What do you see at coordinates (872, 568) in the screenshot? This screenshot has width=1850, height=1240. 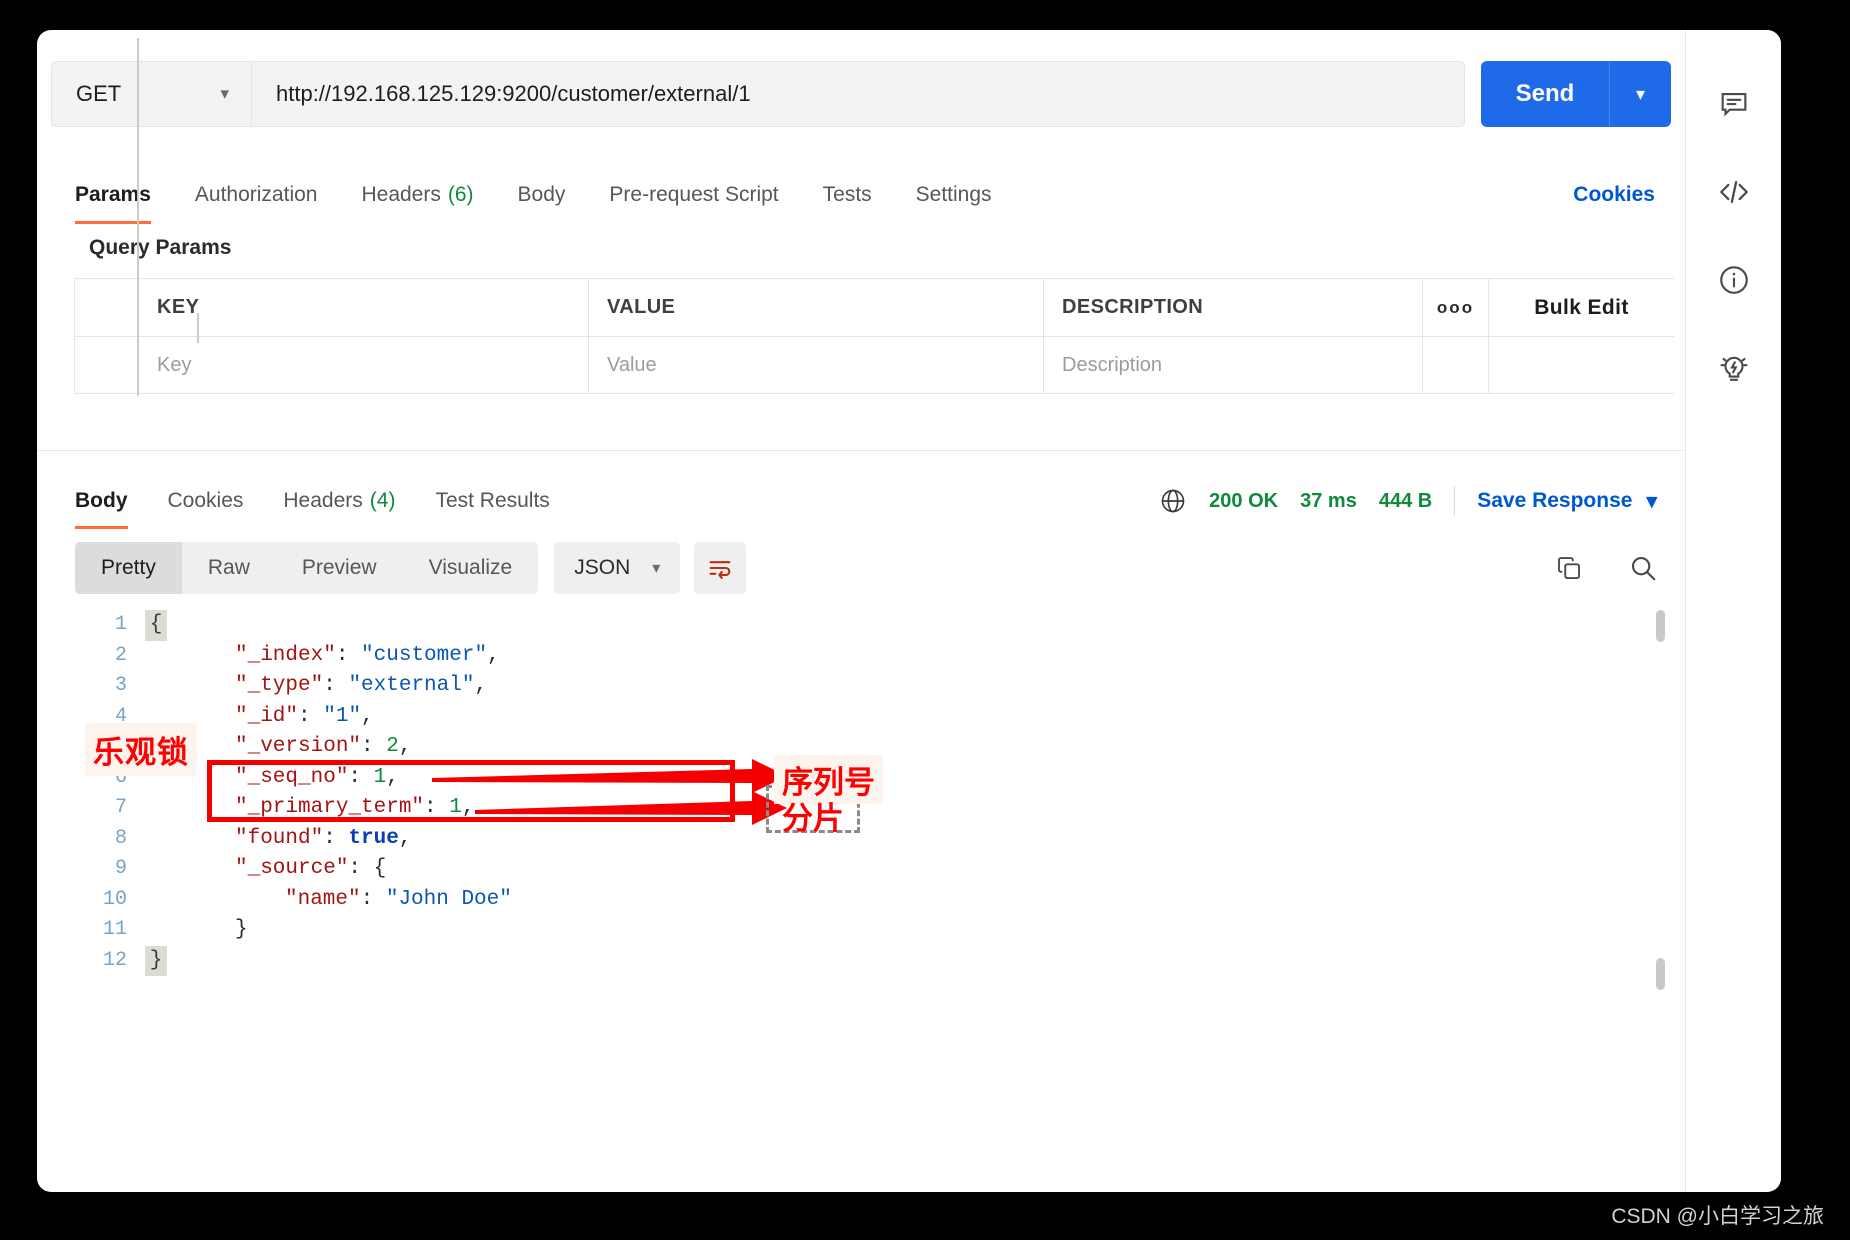 I see `response-body-toolbar: Pretty Raw Preview Visualize JSON ▾` at bounding box center [872, 568].